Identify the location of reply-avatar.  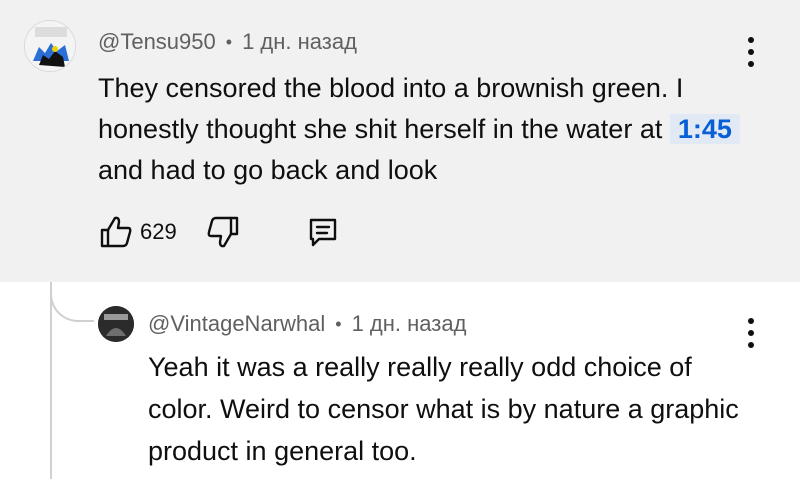
(116, 324).